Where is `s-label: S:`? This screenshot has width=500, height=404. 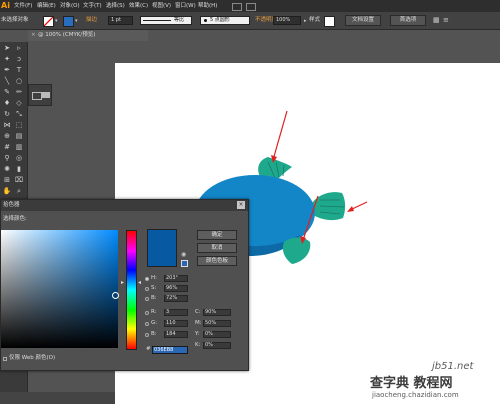
s-label: S: is located at coordinates (154, 288).